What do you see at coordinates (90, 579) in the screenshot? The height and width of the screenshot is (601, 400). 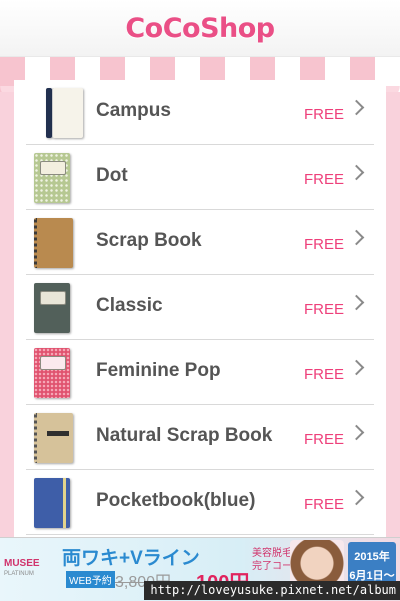 I see `ad-web-label: WEB予約` at bounding box center [90, 579].